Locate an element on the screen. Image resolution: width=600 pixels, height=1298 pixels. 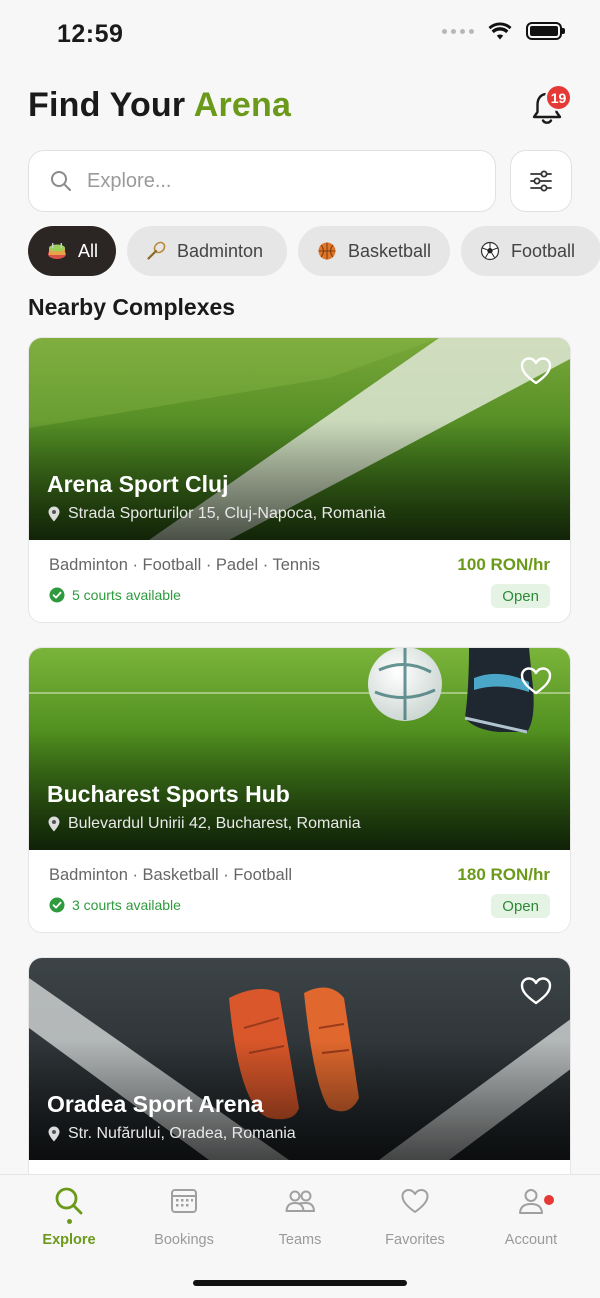
nav-label: Explore is located at coordinates (69, 1240).